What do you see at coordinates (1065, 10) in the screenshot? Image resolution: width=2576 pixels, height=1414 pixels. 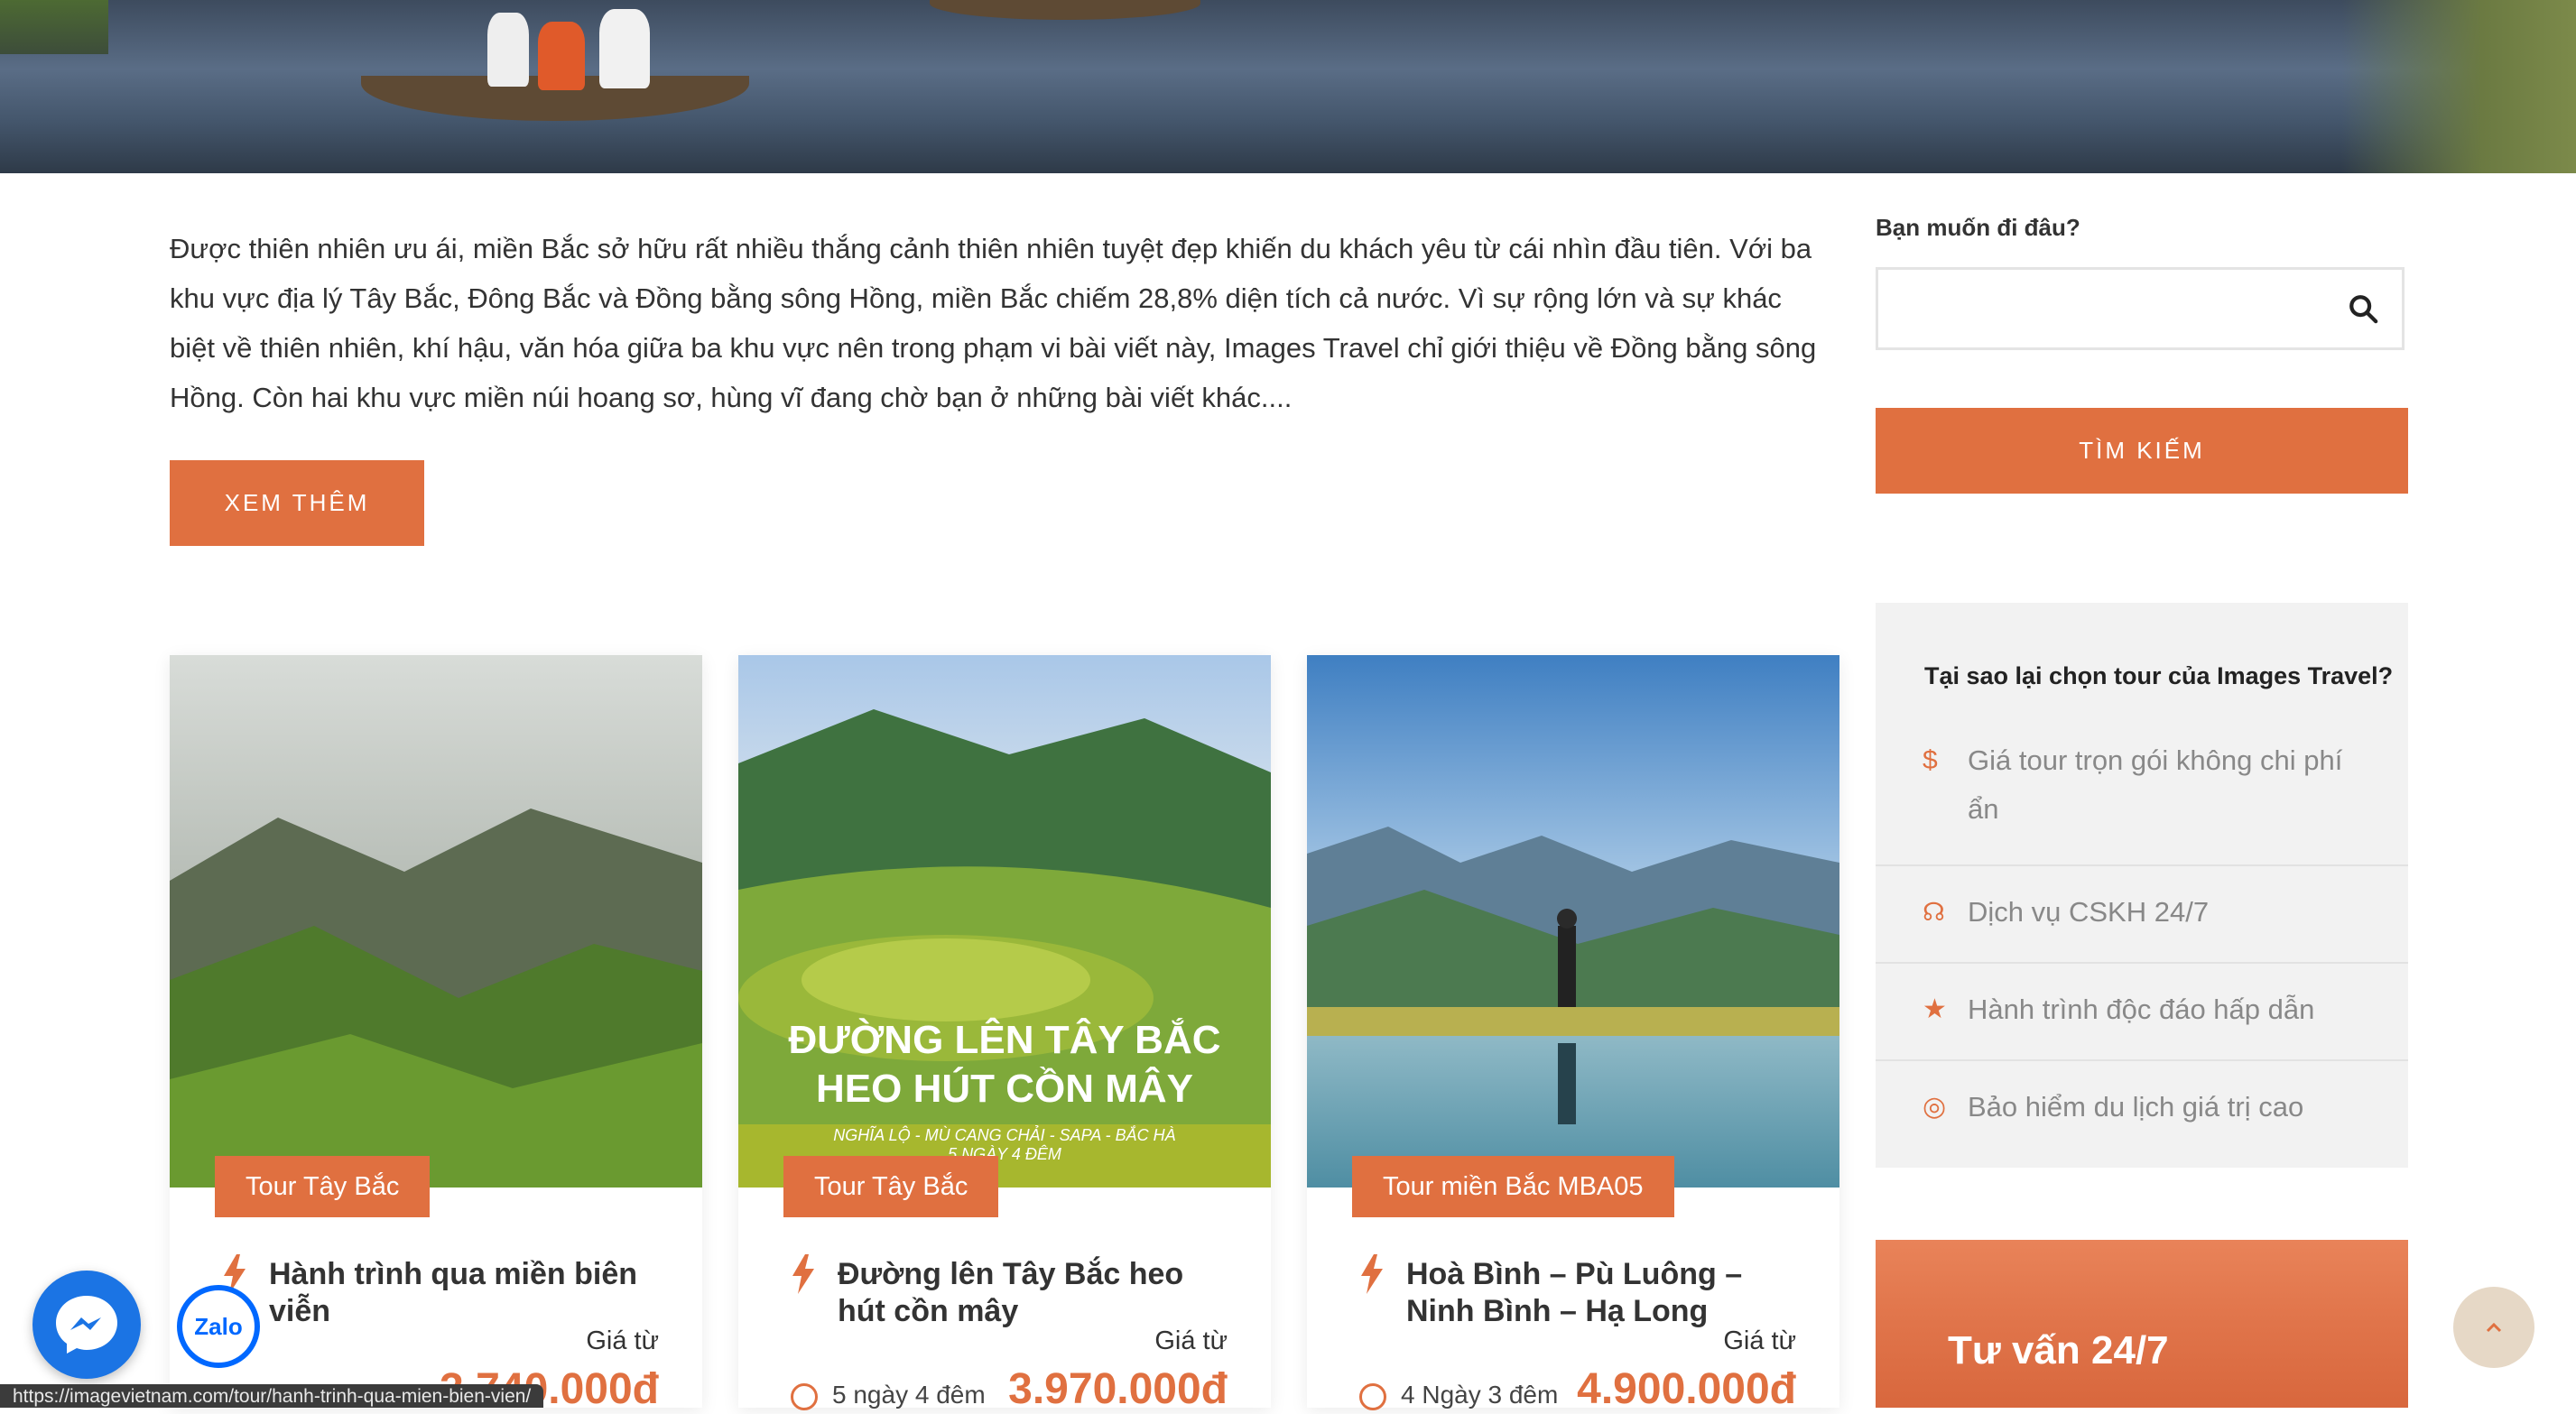 I see `hero-boat-far` at bounding box center [1065, 10].